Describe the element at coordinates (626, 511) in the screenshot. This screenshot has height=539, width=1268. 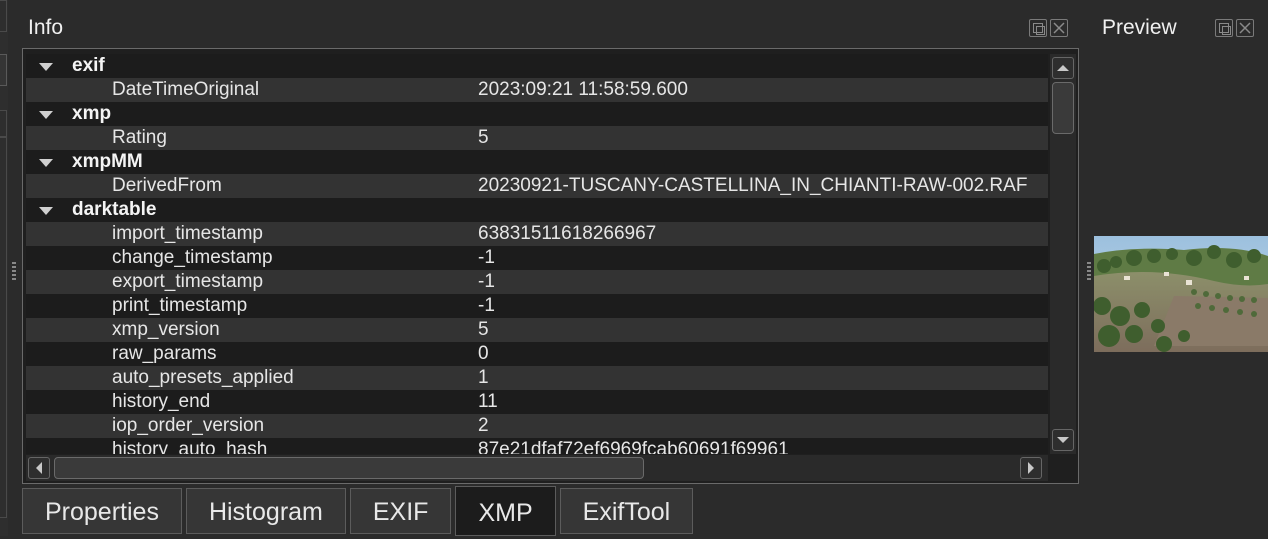
I see `tab-exiftool: ExifTool` at that location.